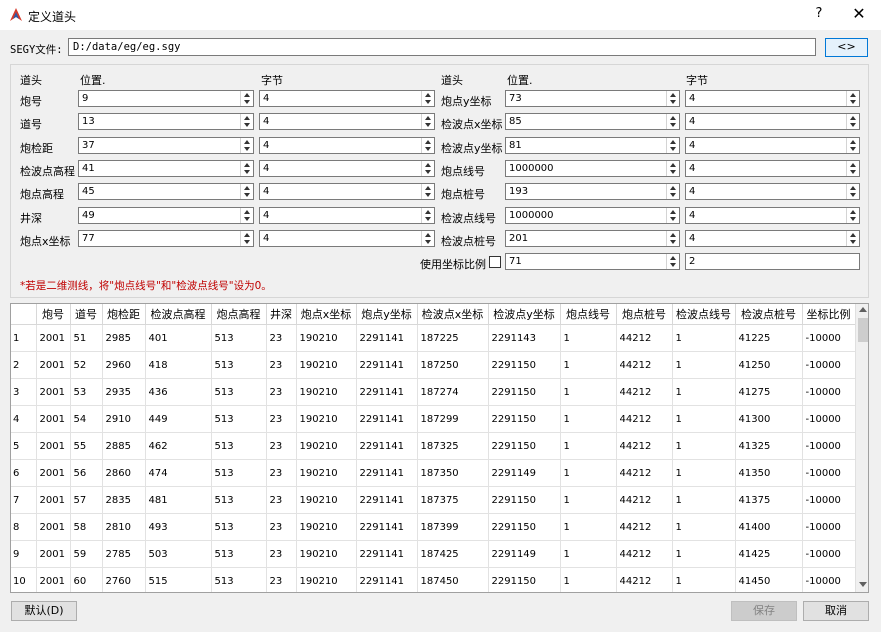  Describe the element at coordinates (769, 392) in the screenshot. I see `table-cell: 41275` at that location.